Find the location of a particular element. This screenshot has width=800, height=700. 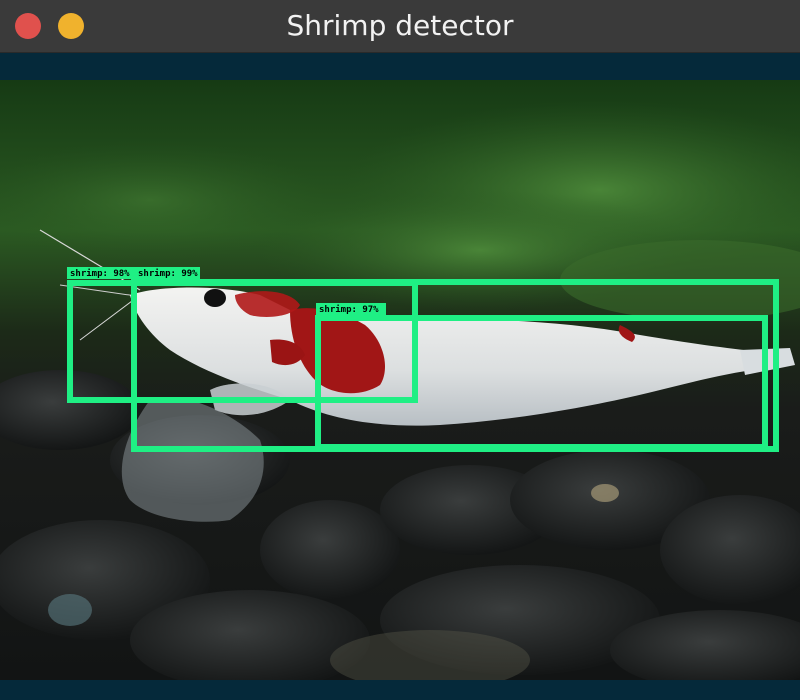

top-strip is located at coordinates (400, 66).